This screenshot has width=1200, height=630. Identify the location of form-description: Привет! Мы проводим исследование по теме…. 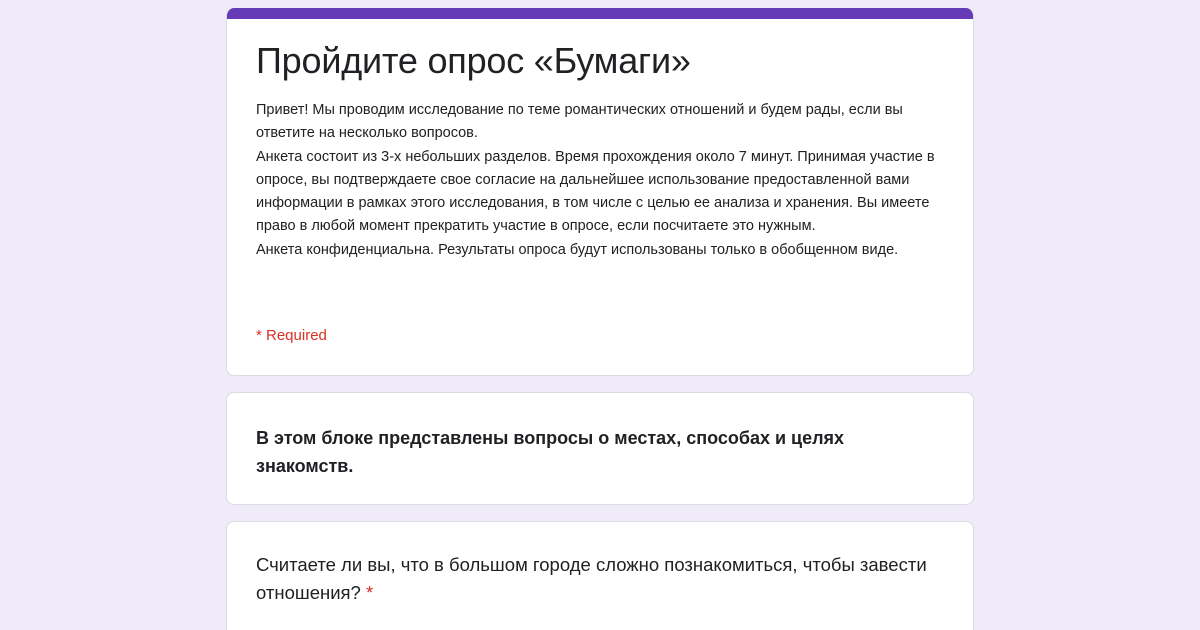
(595, 180).